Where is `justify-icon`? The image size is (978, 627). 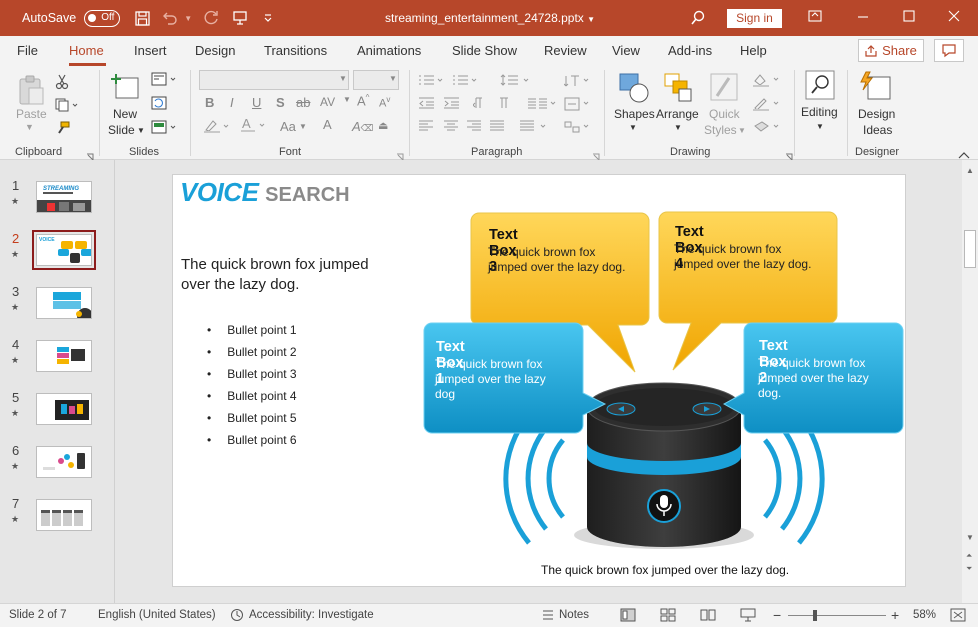
justify-icon is located at coordinates (497, 127).